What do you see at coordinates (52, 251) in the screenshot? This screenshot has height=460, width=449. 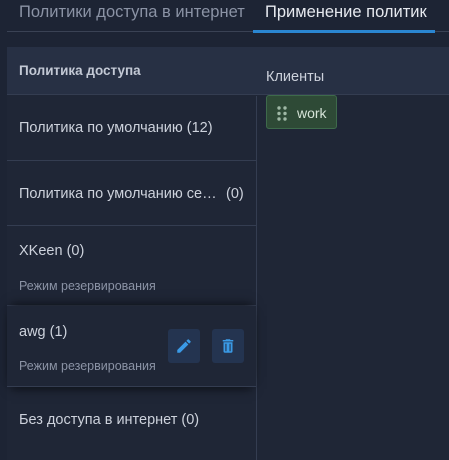 I see `policy-name: XKeen (0)` at bounding box center [52, 251].